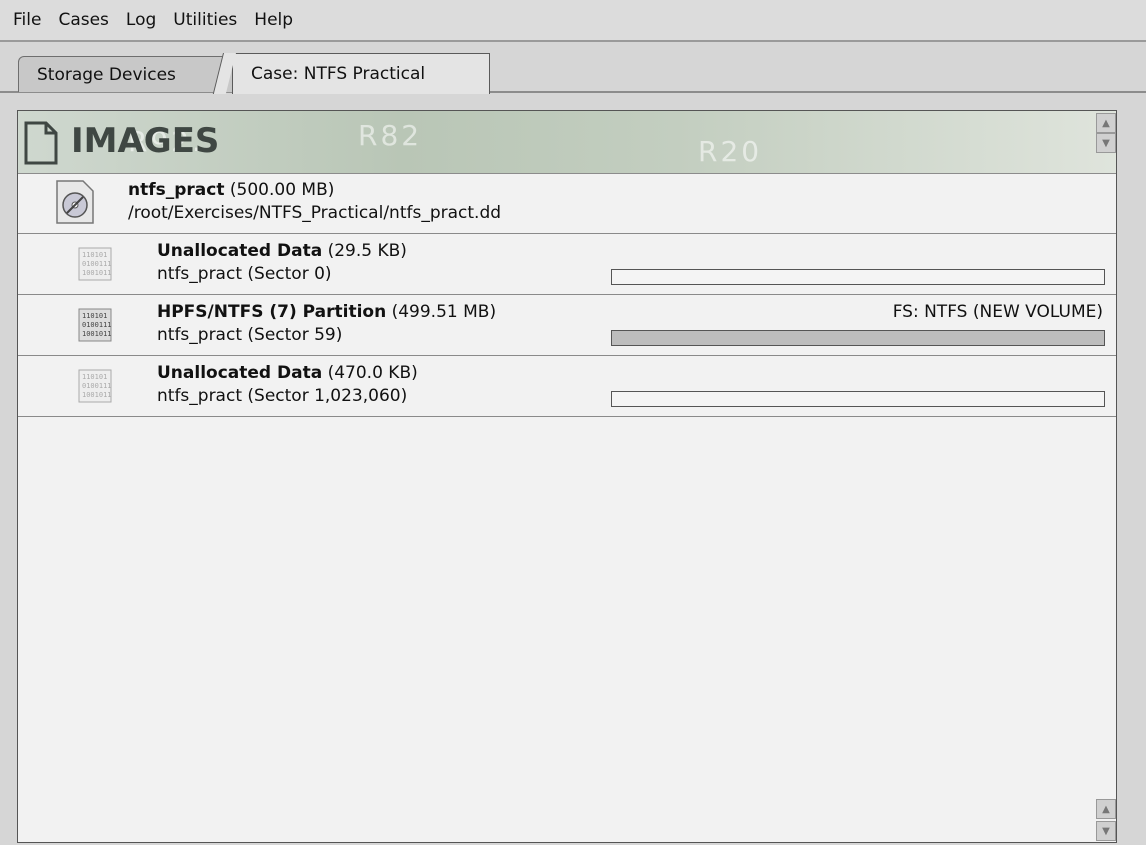 The height and width of the screenshot is (845, 1146). I want to click on partition-size: (29.5 KB), so click(367, 251).